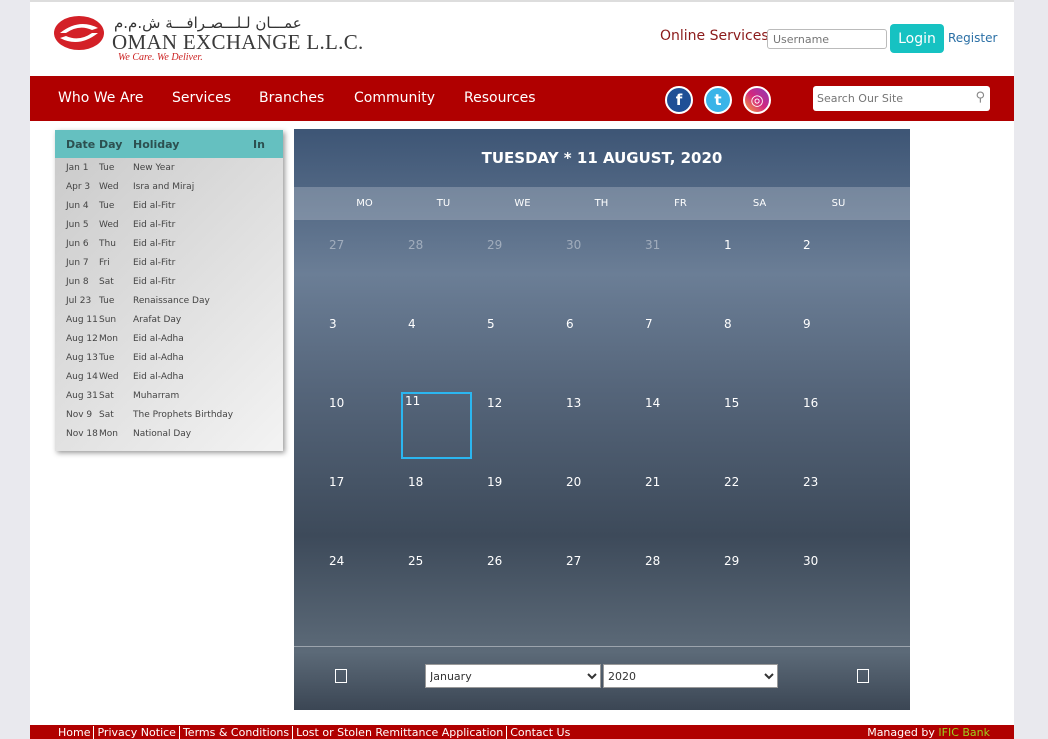  I want to click on nav-resources: Resources, so click(500, 98).